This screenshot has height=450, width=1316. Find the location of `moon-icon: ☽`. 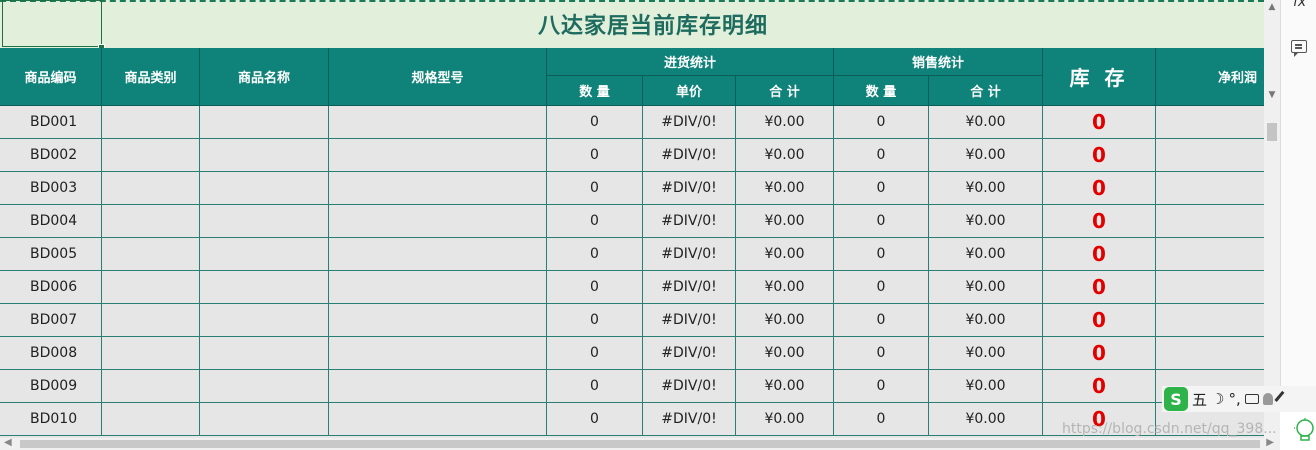

moon-icon: ☽ is located at coordinates (1217, 399).